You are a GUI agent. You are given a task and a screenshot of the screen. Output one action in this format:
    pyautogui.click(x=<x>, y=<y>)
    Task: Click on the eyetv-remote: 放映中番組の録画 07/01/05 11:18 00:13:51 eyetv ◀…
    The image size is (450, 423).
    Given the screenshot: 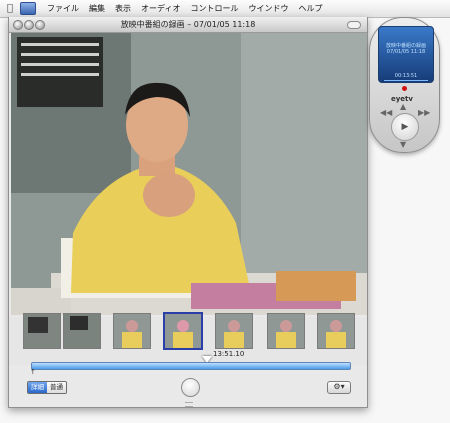 What is the action you would take?
    pyautogui.click(x=404, y=85)
    